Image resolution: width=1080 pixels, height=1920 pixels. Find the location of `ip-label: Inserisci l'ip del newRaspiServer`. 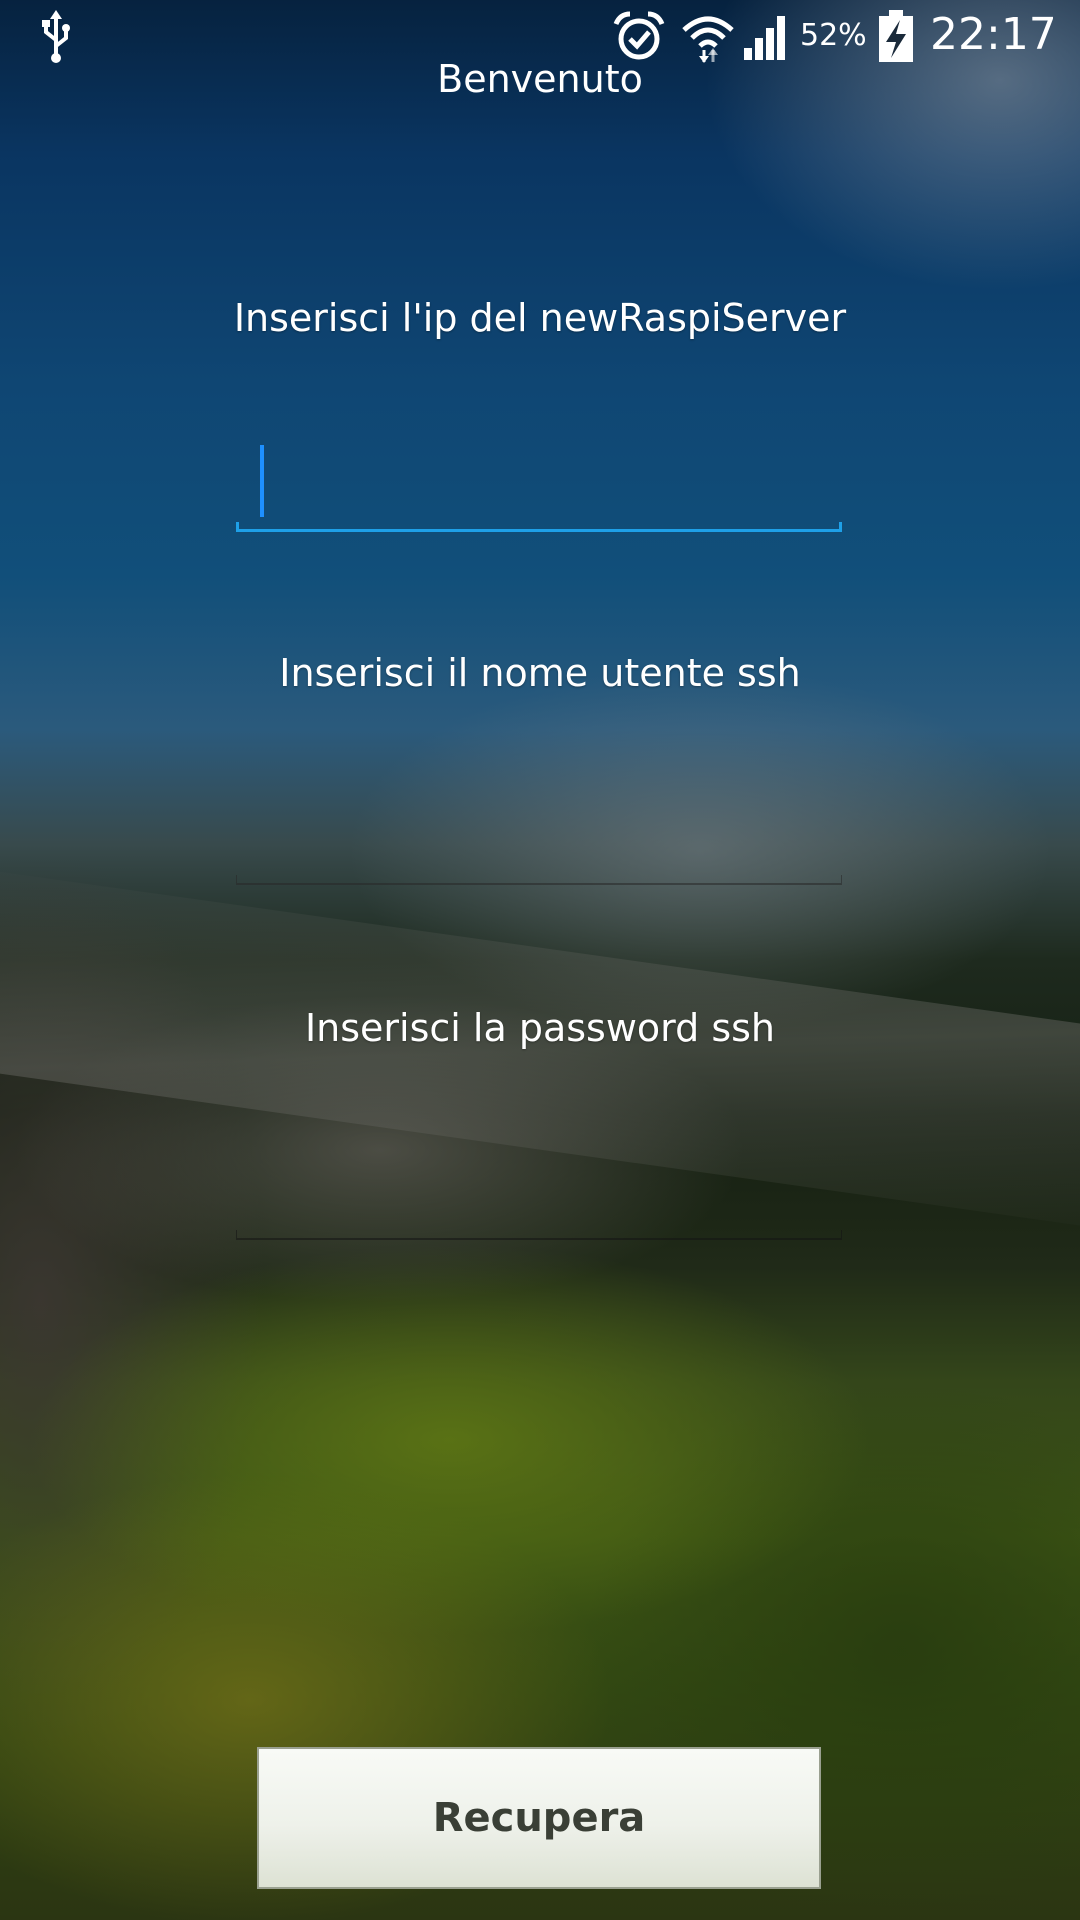

ip-label: Inserisci l'ip del newRaspiServer is located at coordinates (540, 318).